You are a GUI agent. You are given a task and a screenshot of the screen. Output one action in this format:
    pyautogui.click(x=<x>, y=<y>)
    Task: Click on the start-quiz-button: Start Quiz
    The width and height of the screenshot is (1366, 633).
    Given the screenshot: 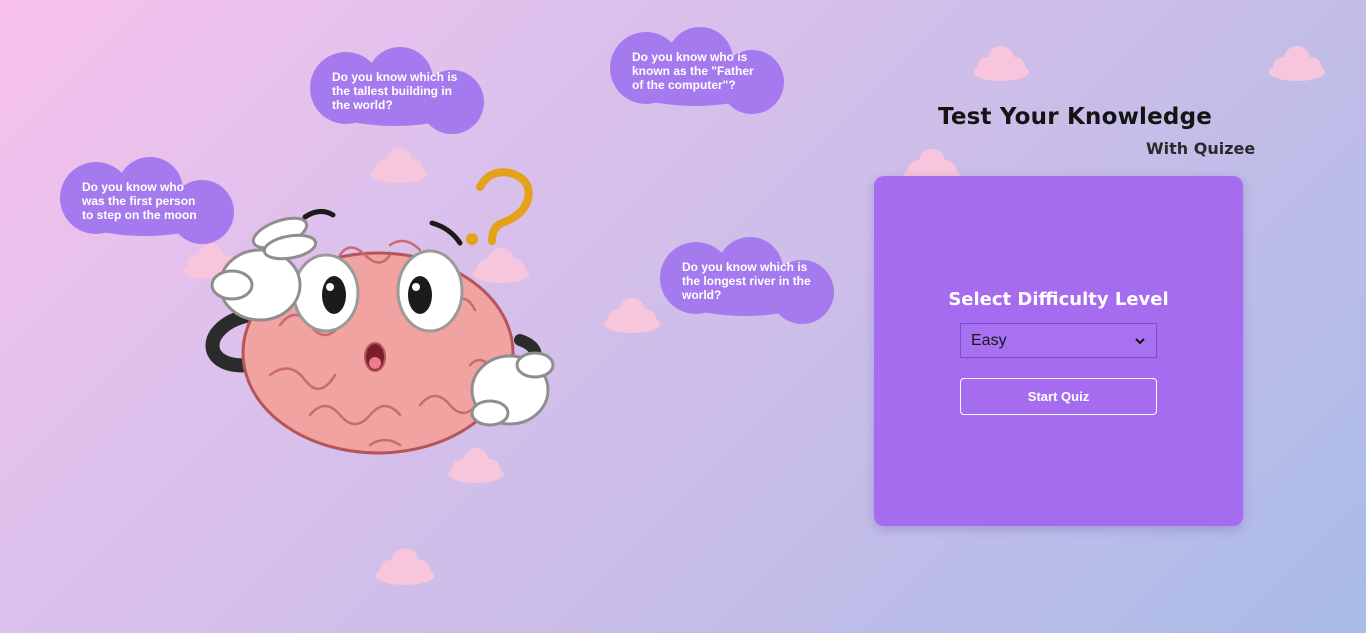 What is the action you would take?
    pyautogui.click(x=1058, y=396)
    